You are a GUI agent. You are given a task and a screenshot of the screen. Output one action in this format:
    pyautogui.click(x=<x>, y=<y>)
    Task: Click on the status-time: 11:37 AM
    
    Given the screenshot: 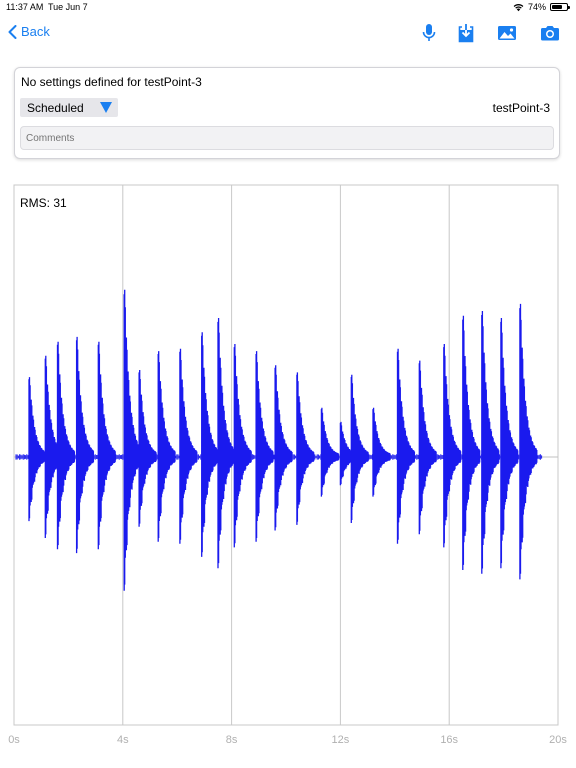 What is the action you would take?
    pyautogui.click(x=25, y=7)
    